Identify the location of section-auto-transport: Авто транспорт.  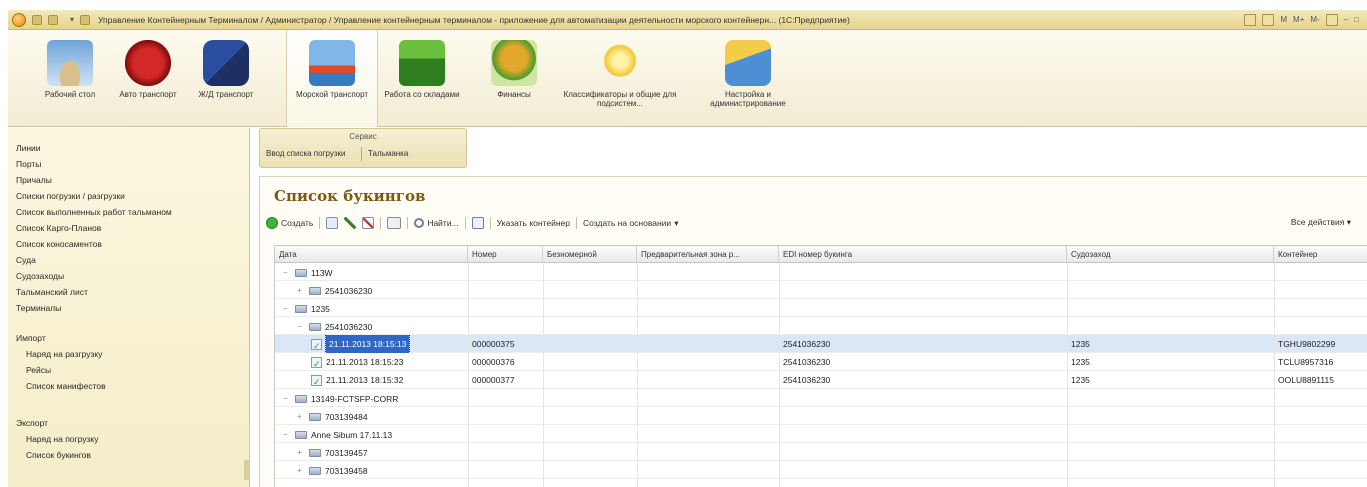
(148, 68).